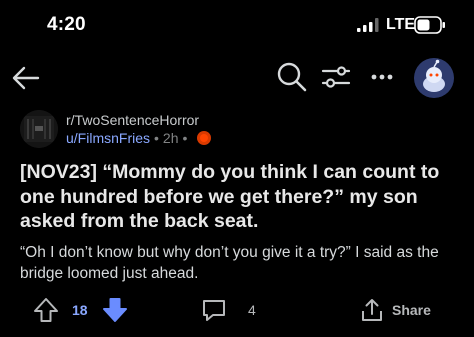 This screenshot has width=474, height=337. Describe the element at coordinates (80, 310) in the screenshot. I see `vote-count: 18` at that location.